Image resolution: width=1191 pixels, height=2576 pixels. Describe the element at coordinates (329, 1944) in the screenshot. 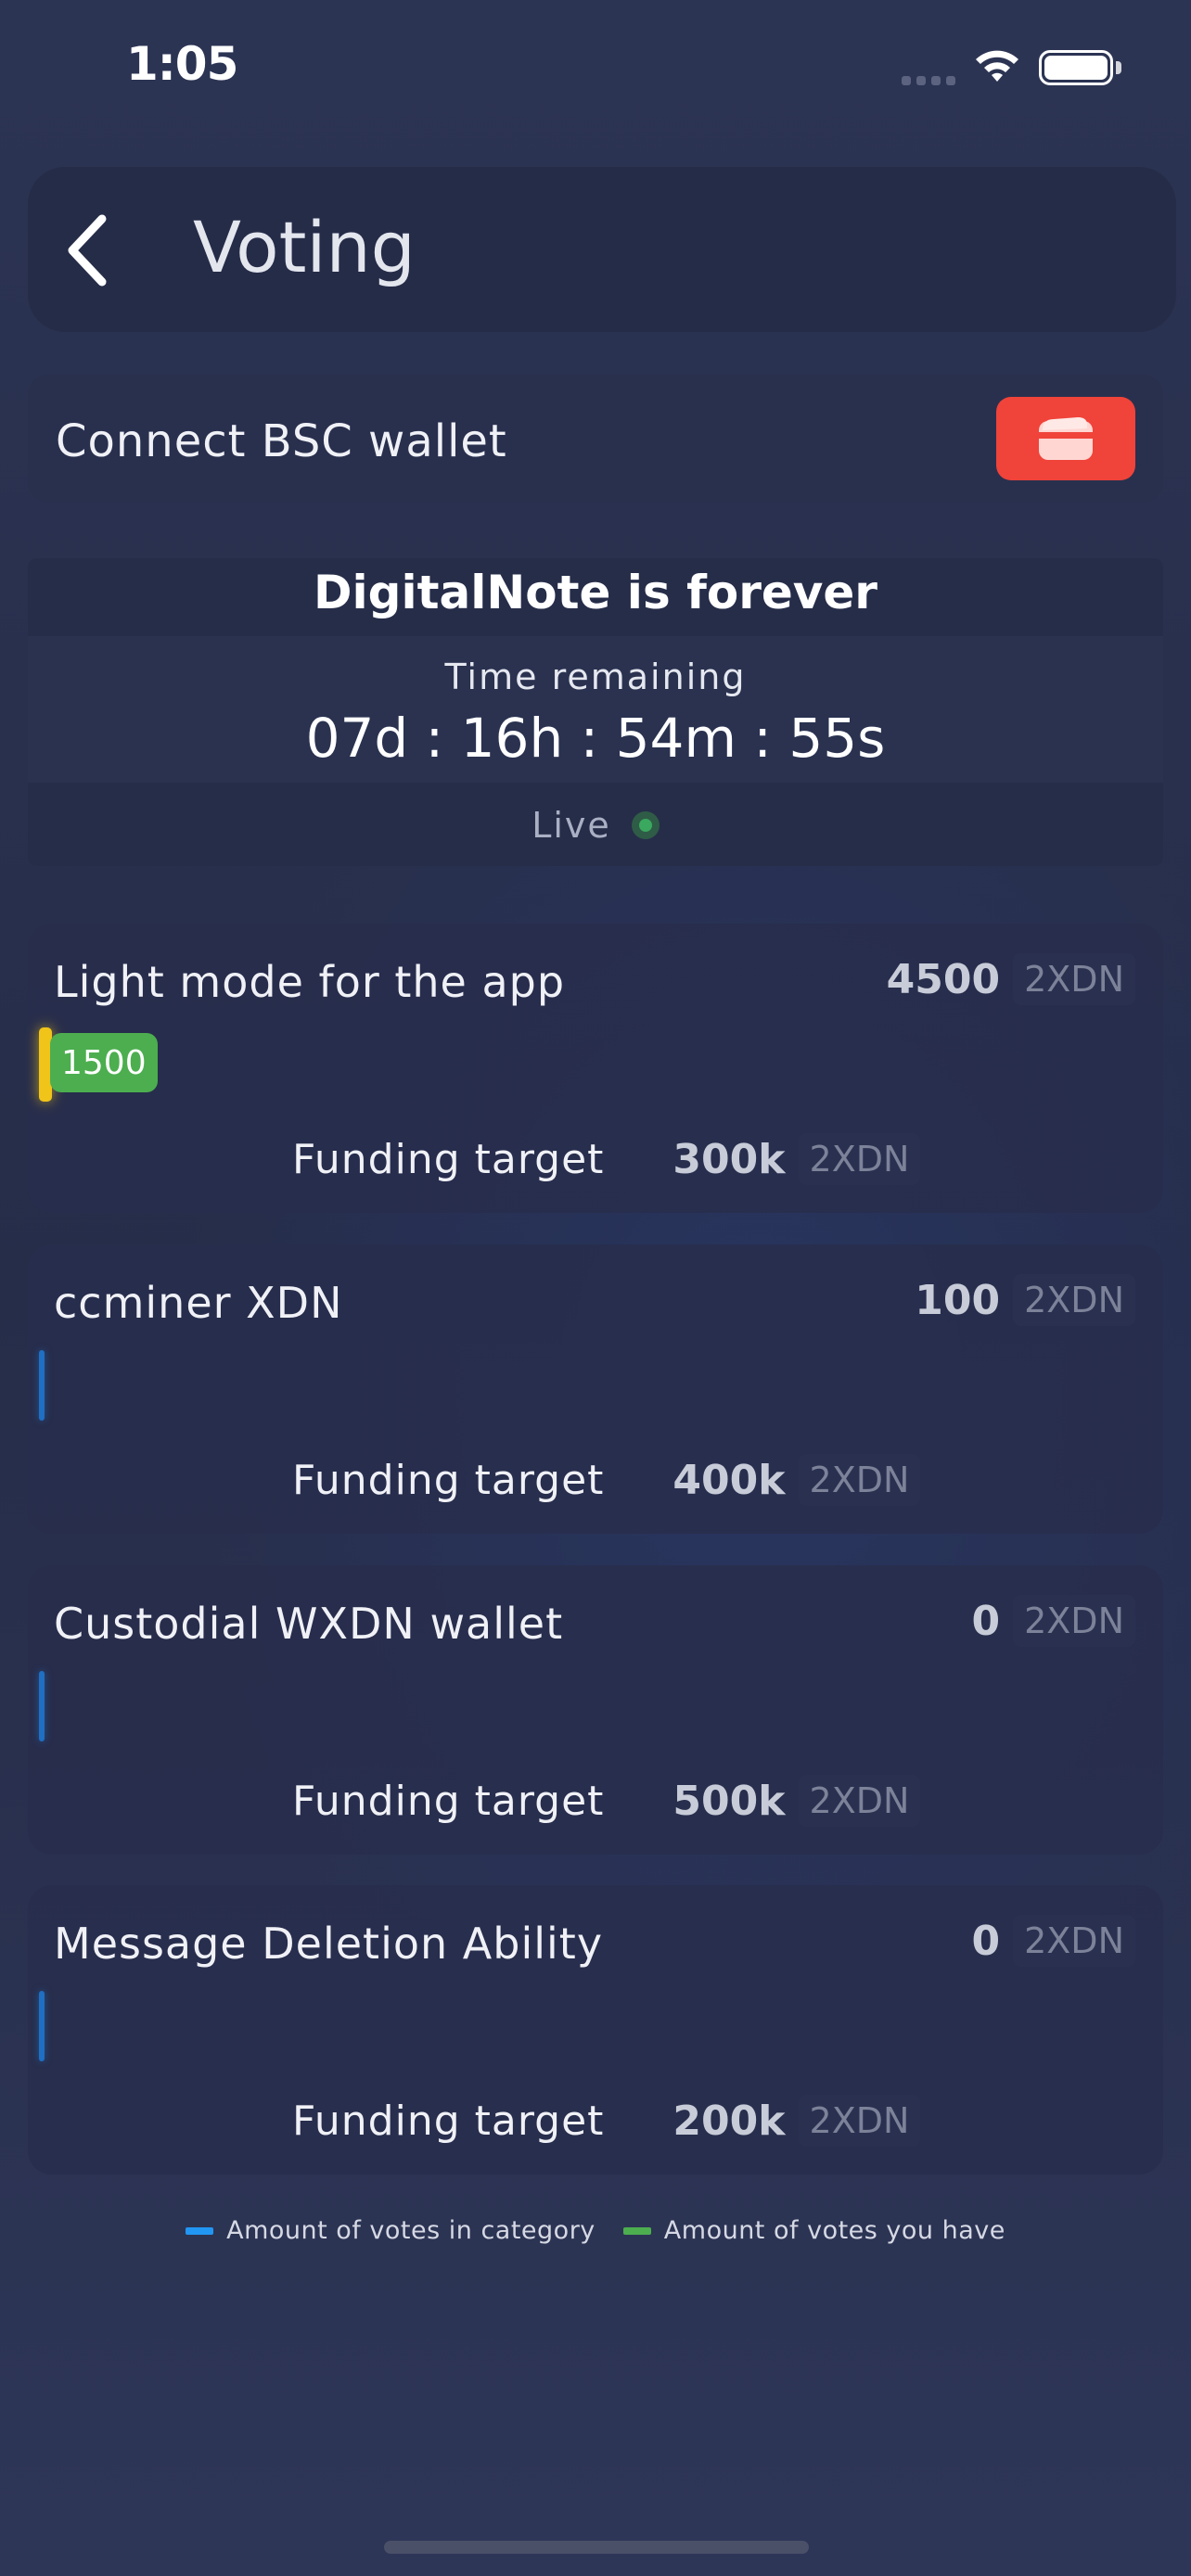

I see `proposal-title: Message Deletion Ability` at that location.